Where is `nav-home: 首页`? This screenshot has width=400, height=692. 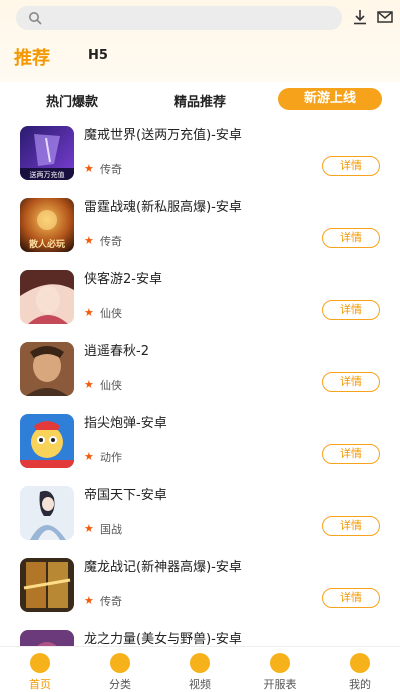 nav-home: 首页 is located at coordinates (40, 669).